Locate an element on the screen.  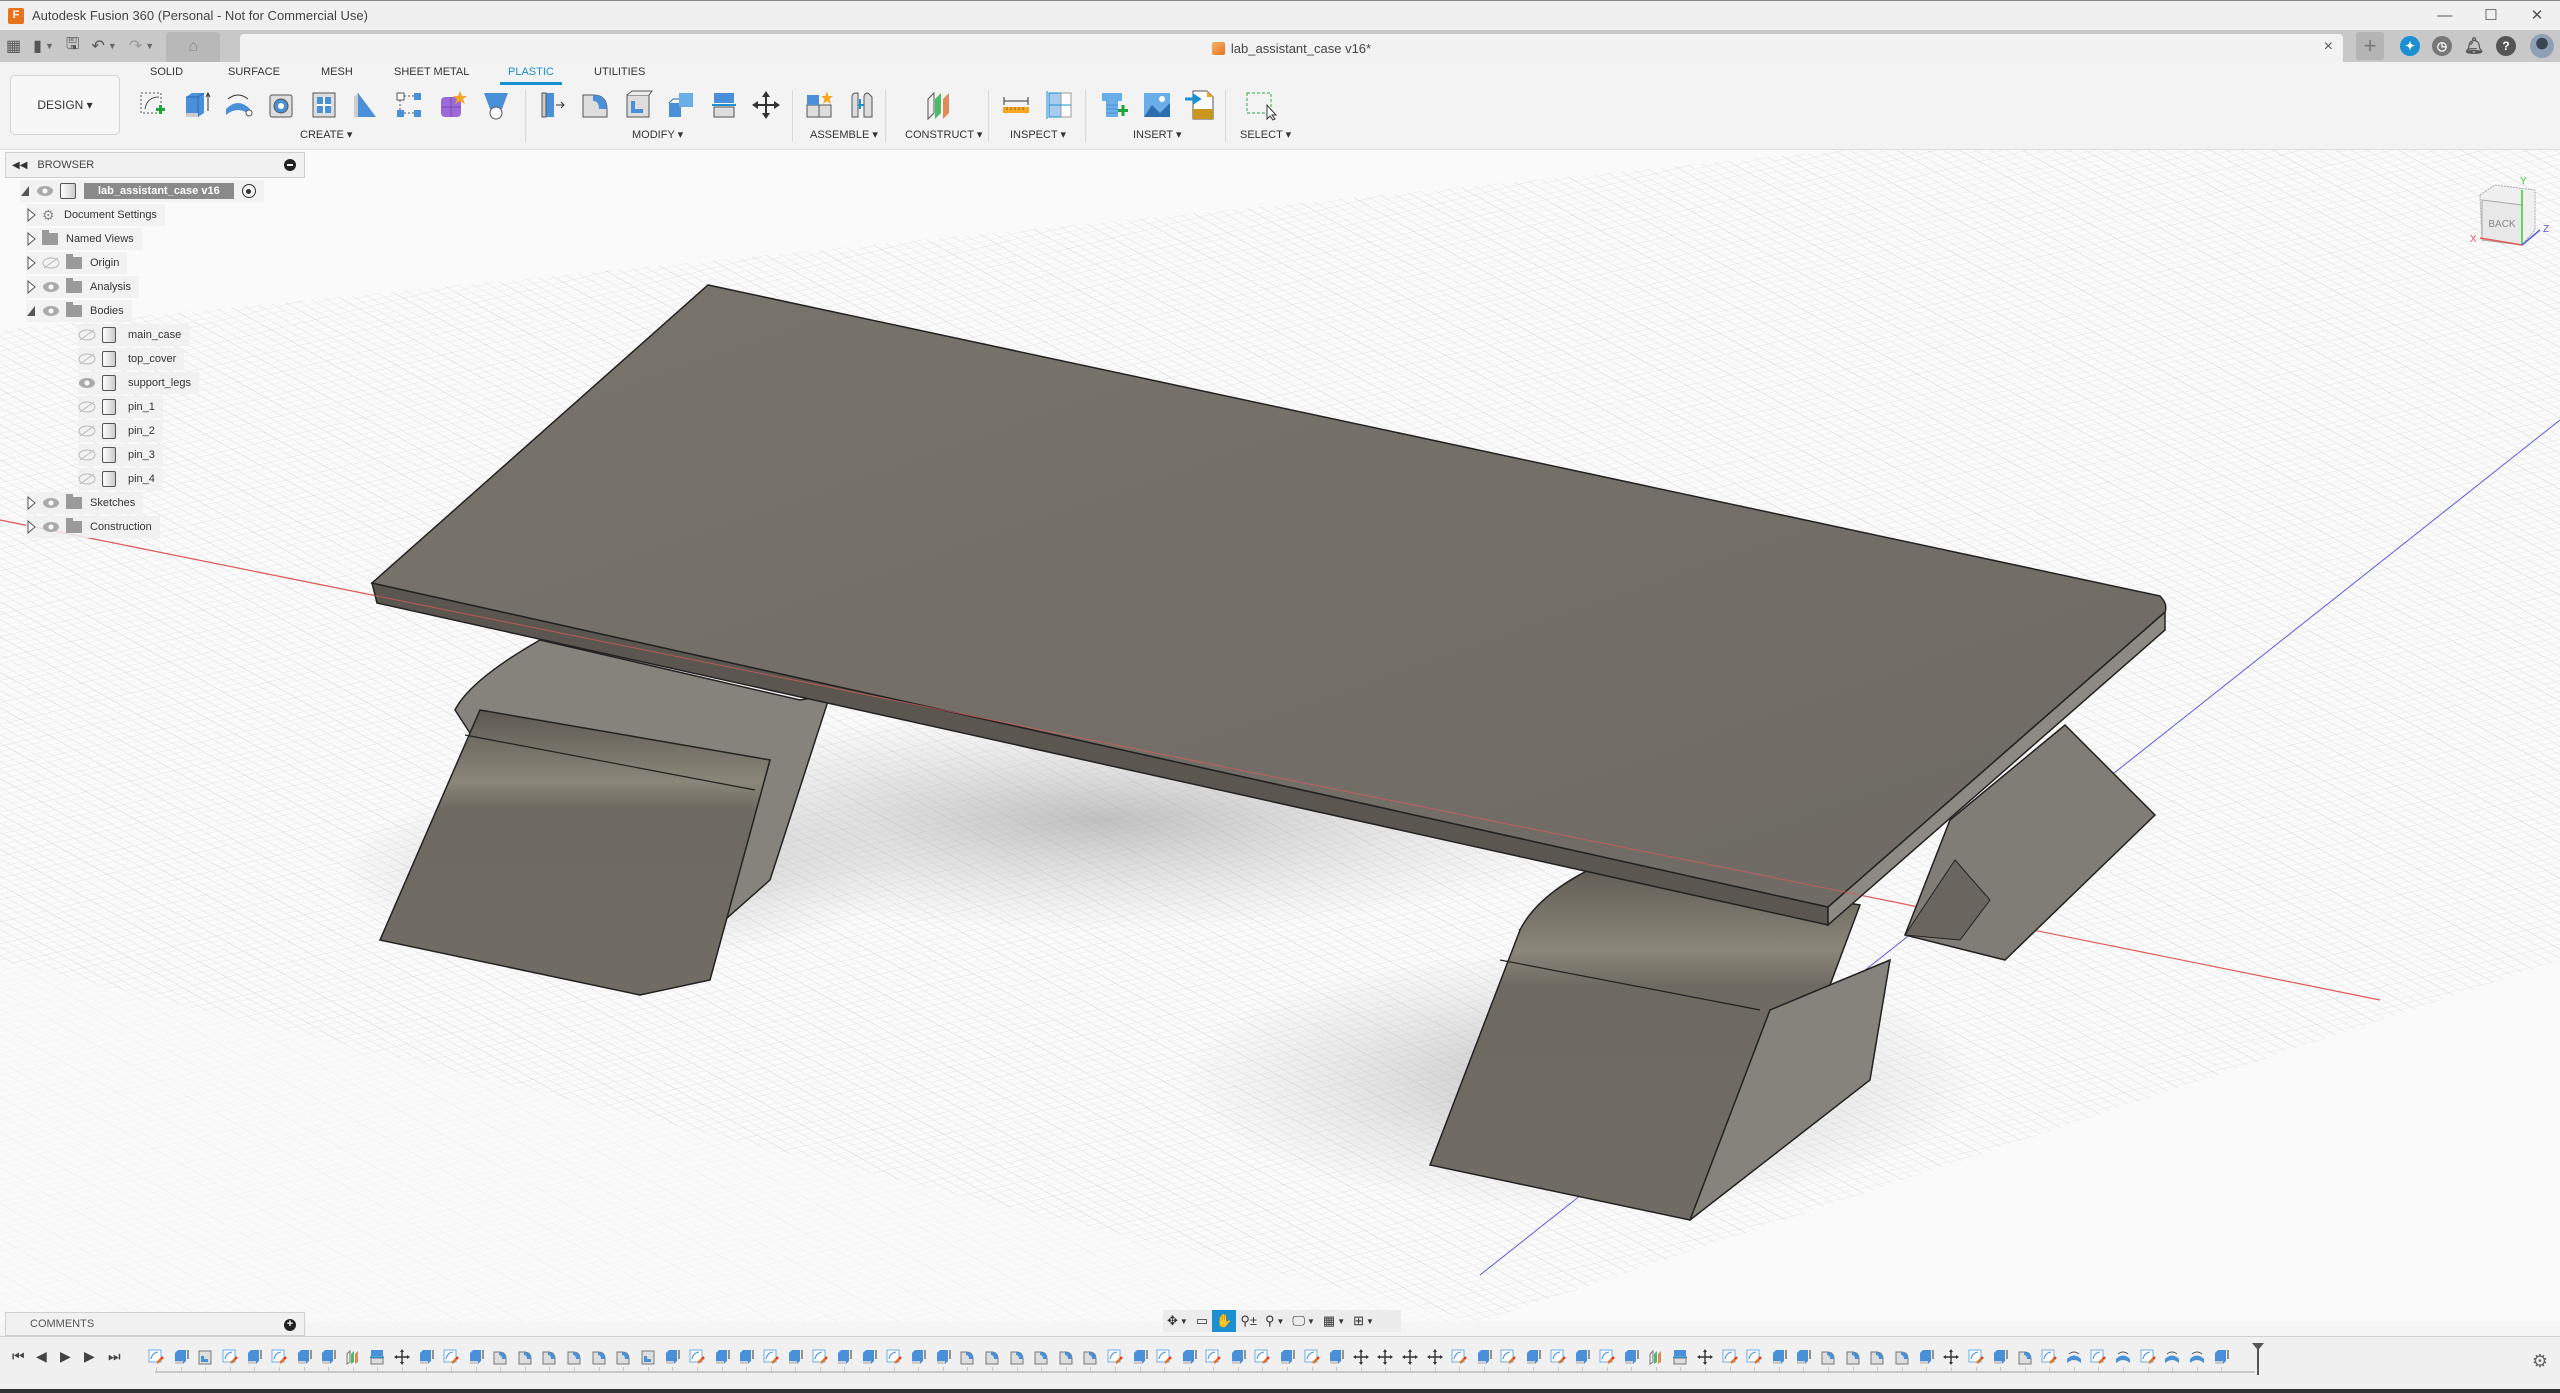
move-copy-icon is located at coordinates (766, 105).